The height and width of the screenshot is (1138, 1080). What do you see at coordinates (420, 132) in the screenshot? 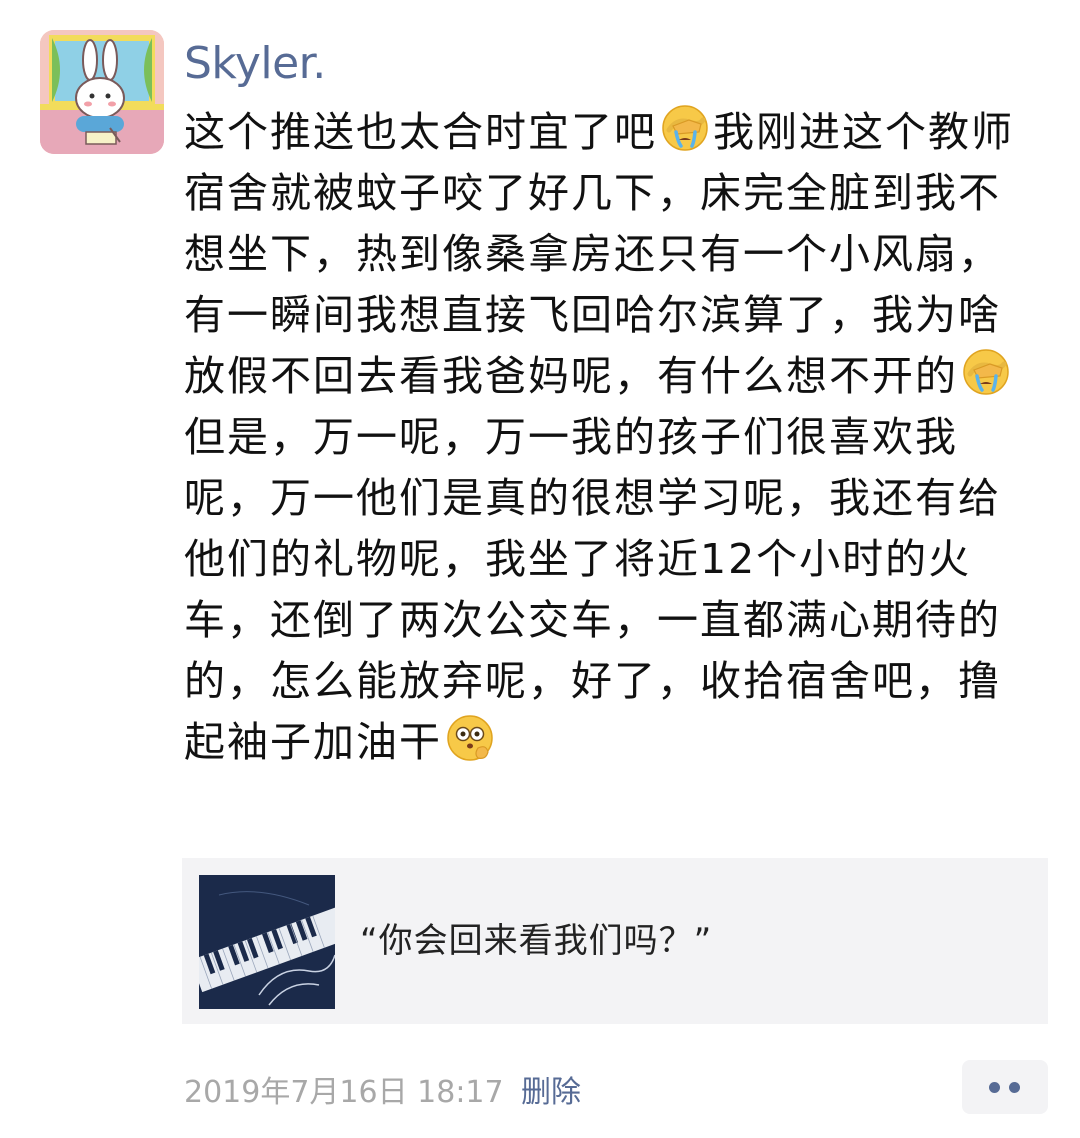
I see `post-text-segment: 这个推送也太合时宜了吧` at bounding box center [420, 132].